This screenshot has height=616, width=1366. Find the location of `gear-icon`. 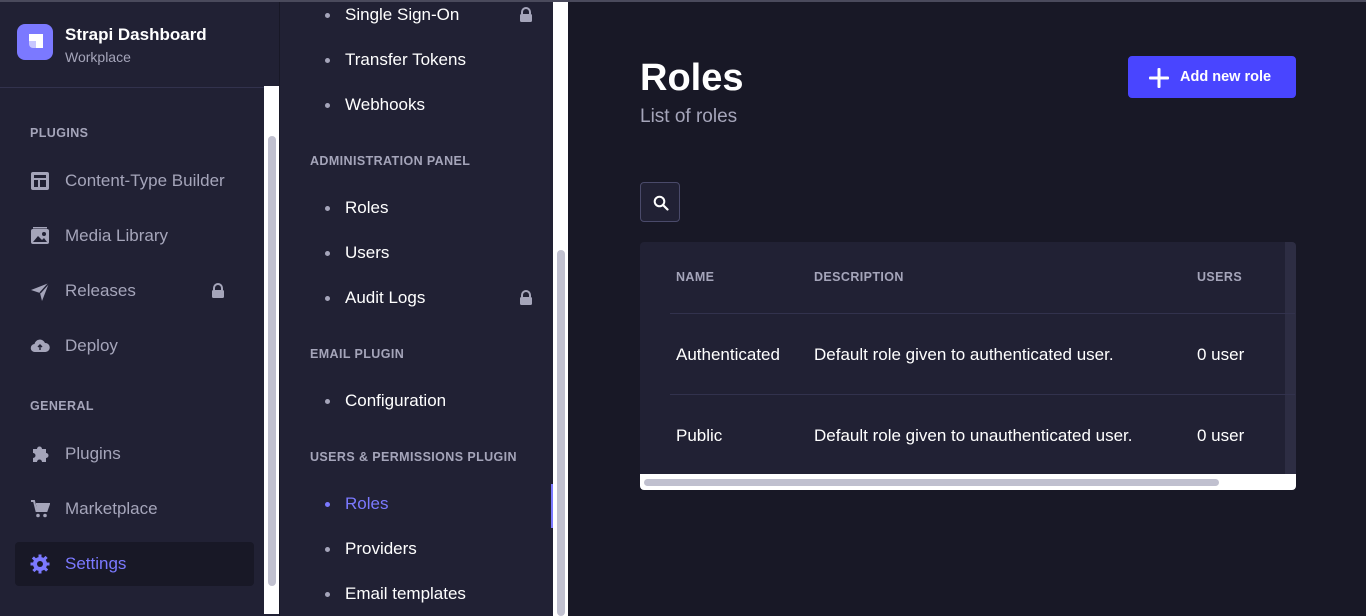

gear-icon is located at coordinates (40, 564).